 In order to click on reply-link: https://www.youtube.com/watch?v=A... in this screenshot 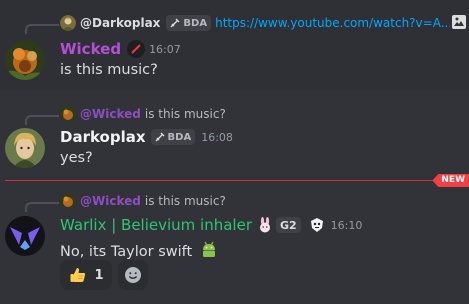, I will do `click(332, 23)`.